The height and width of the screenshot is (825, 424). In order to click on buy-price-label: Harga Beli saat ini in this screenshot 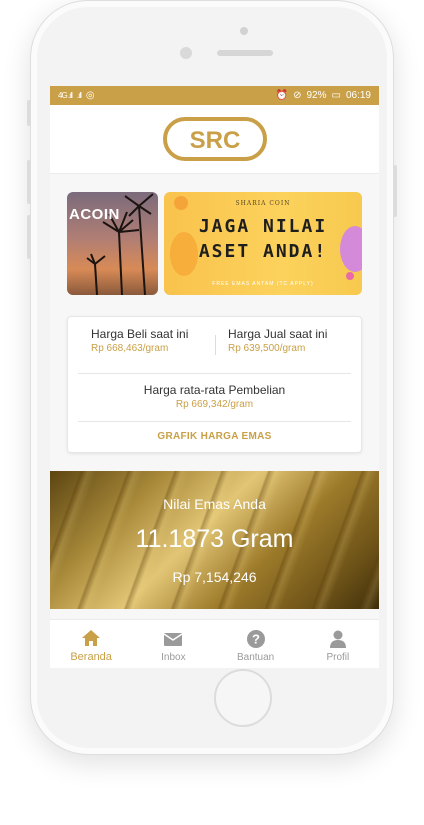, I will do `click(140, 334)`.